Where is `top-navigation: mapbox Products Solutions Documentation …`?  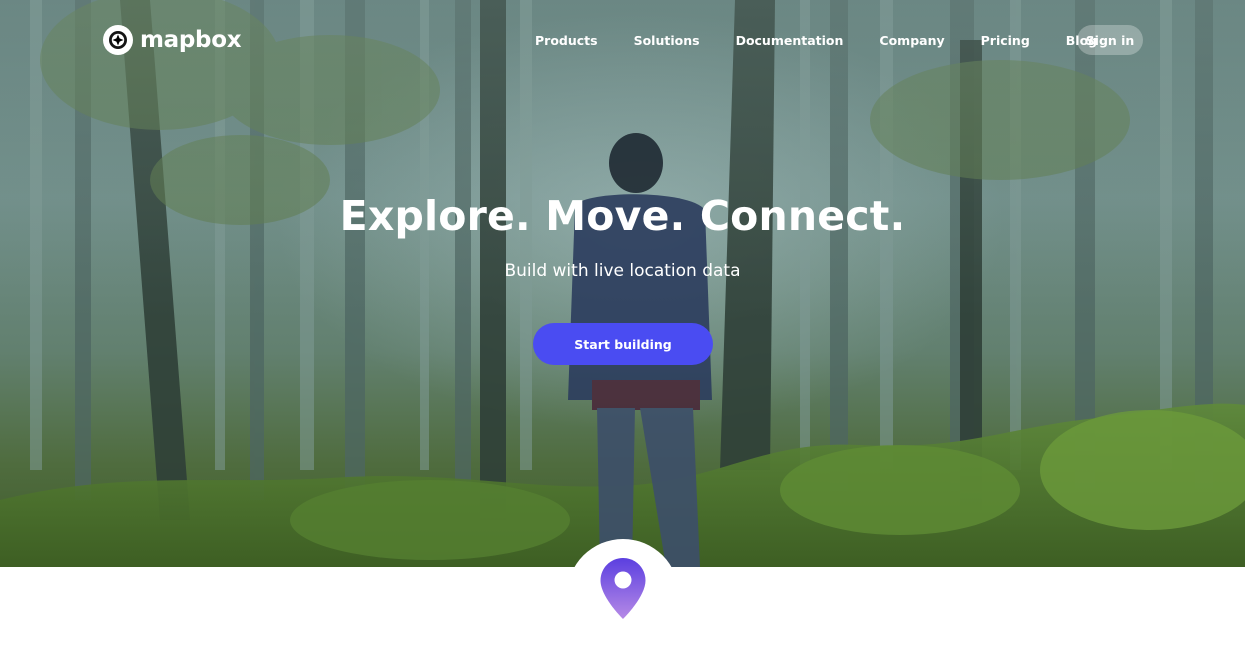
top-navigation: mapbox Products Solutions Documentation … is located at coordinates (622, 40).